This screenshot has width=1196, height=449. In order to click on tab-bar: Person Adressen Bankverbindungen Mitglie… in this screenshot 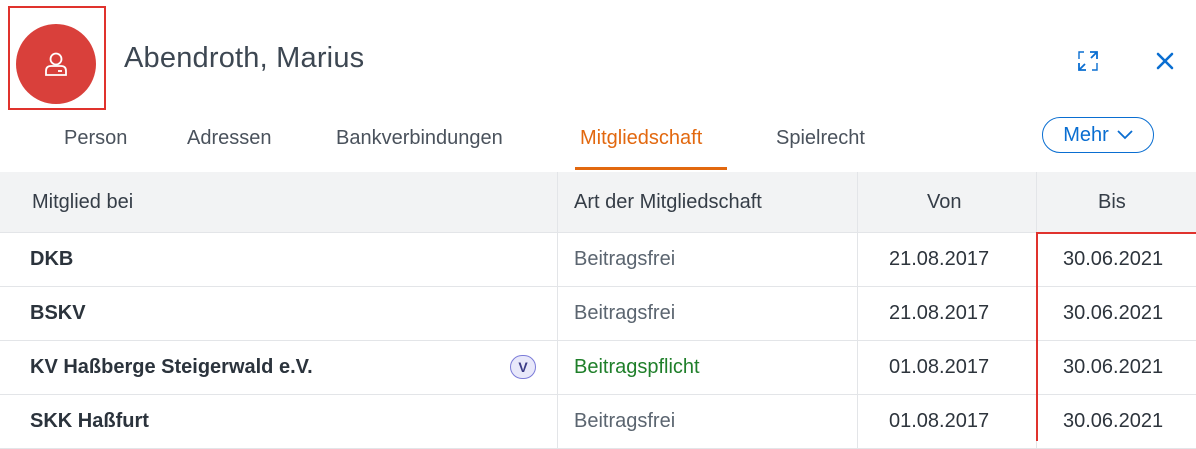, I will do `click(598, 146)`.